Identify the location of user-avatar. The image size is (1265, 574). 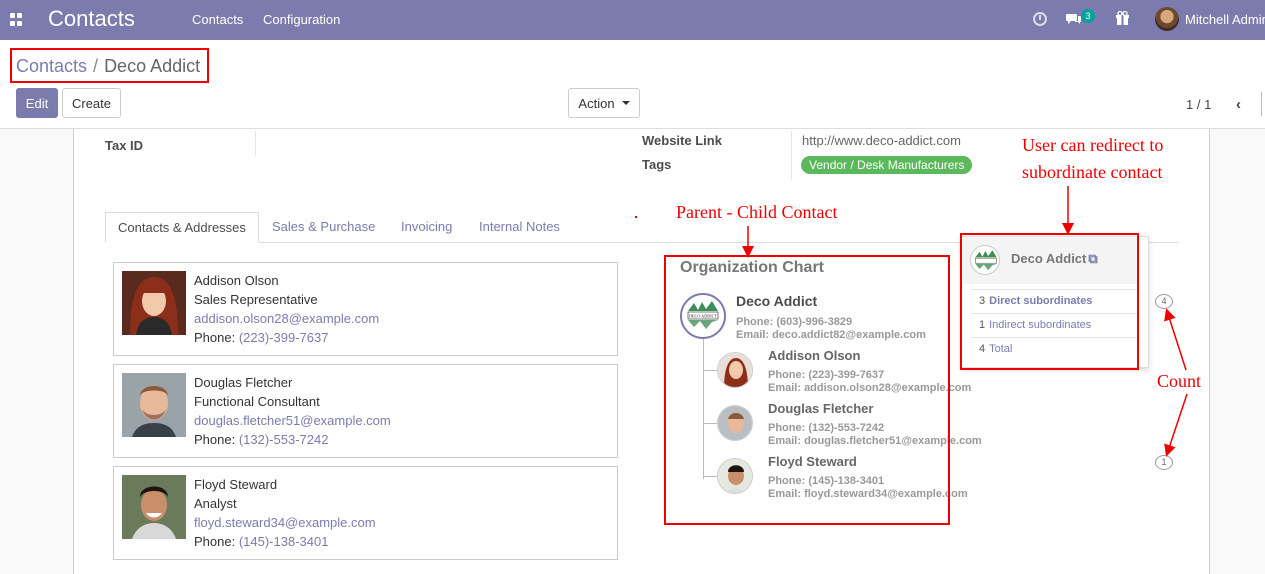
(1167, 19).